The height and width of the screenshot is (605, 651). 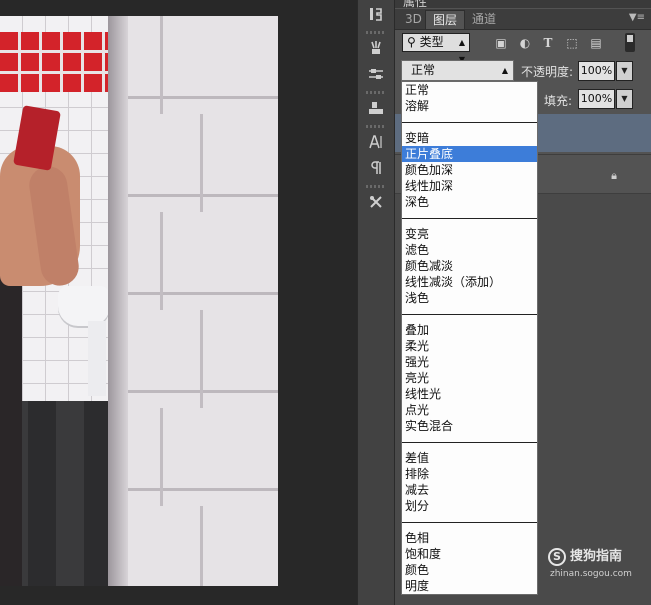 What do you see at coordinates (637, 17) in the screenshot?
I see `panel-menu-icon: ▼≡` at bounding box center [637, 17].